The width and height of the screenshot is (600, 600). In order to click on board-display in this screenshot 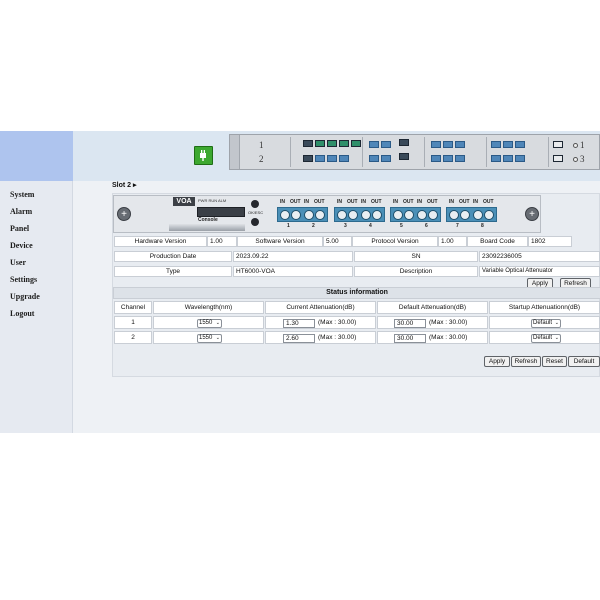, I will do `click(221, 212)`.